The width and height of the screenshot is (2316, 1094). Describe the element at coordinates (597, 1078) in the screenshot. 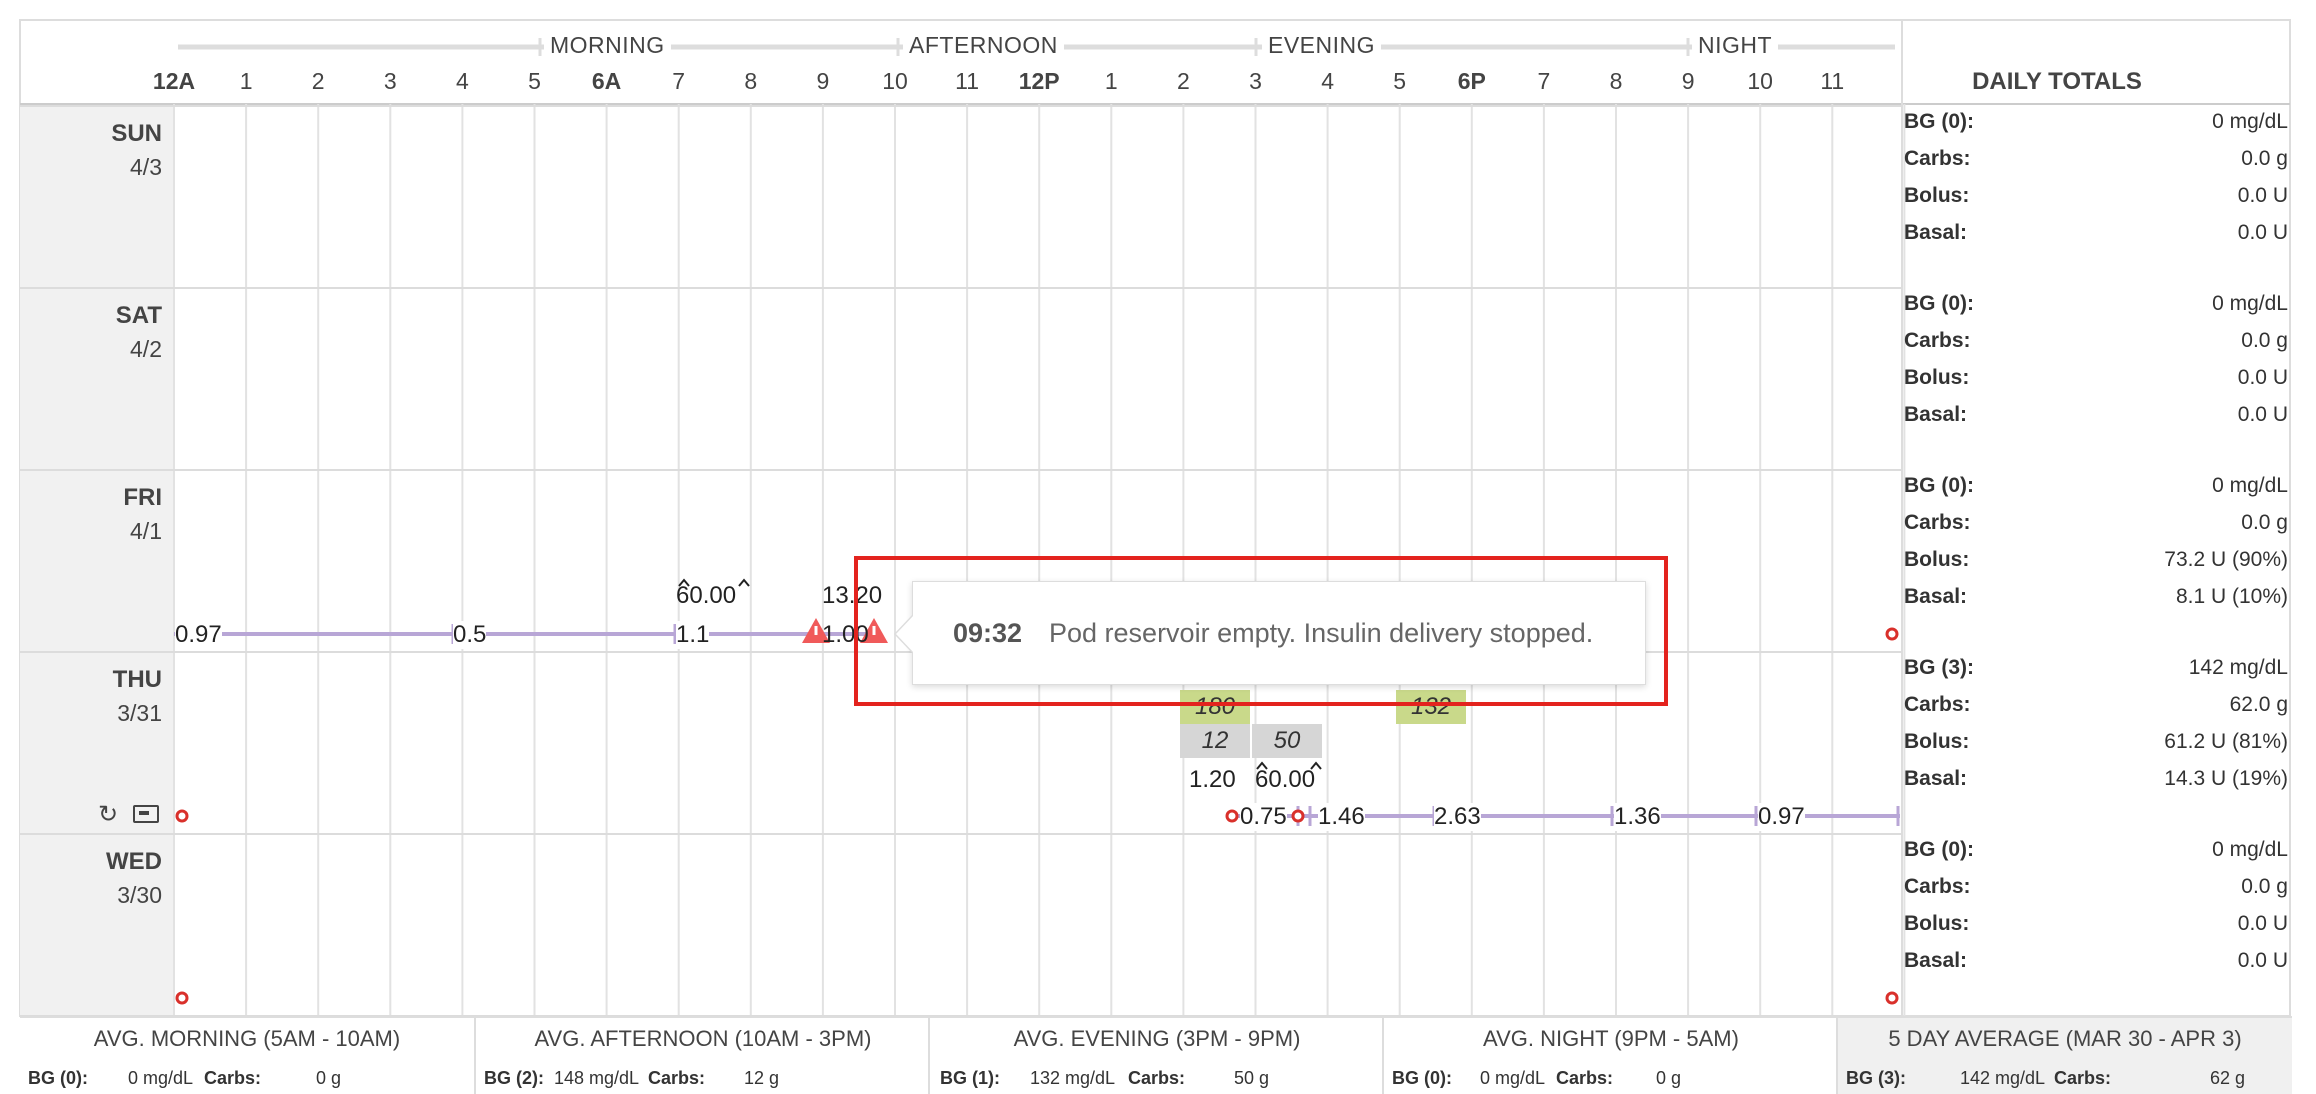

I see `footer-bg-value: 148 mg/dL` at that location.